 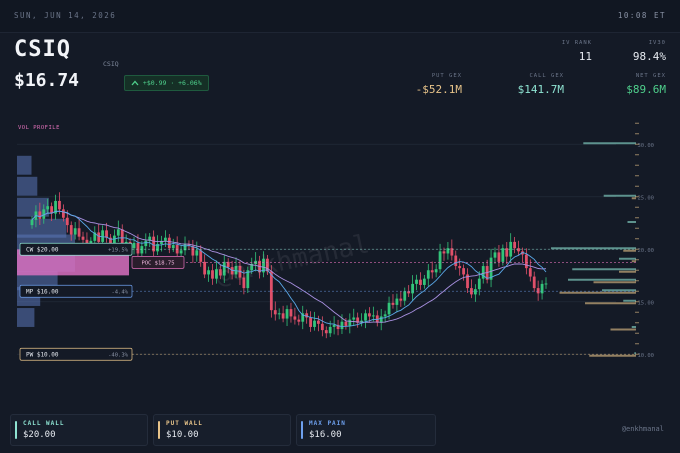 What do you see at coordinates (646, 84) in the screenshot?
I see `net-gex-stat: NET GEX $89.6M` at bounding box center [646, 84].